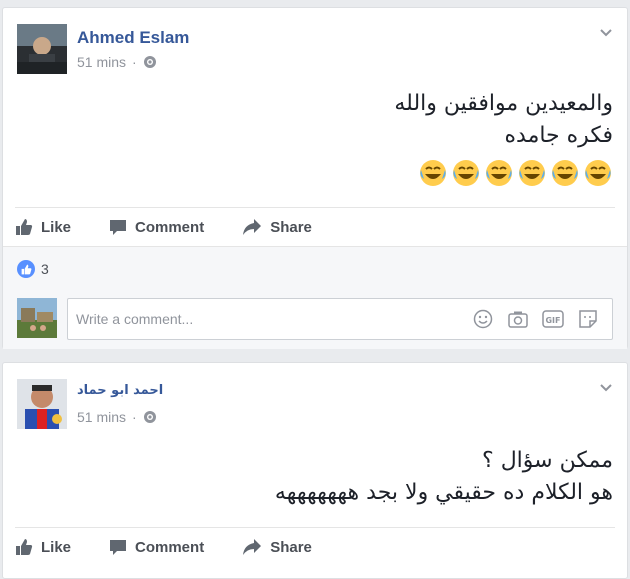  What do you see at coordinates (45, 269) in the screenshot?
I see `reactions-count: 3` at bounding box center [45, 269].